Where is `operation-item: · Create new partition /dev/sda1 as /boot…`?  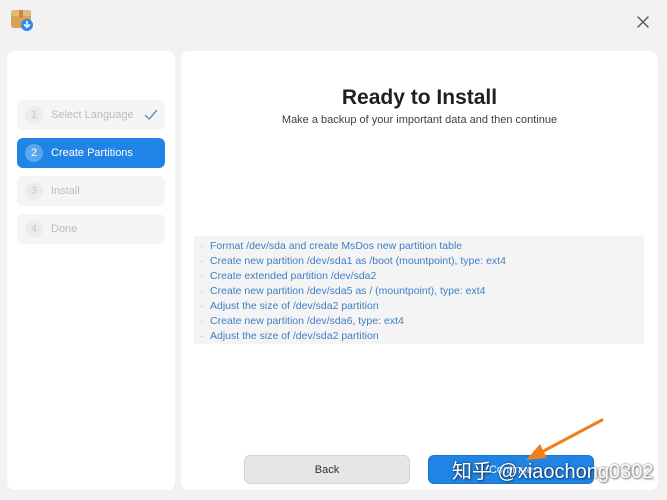
operation-item: · Create new partition /dev/sda1 as /boot… is located at coordinates (353, 261).